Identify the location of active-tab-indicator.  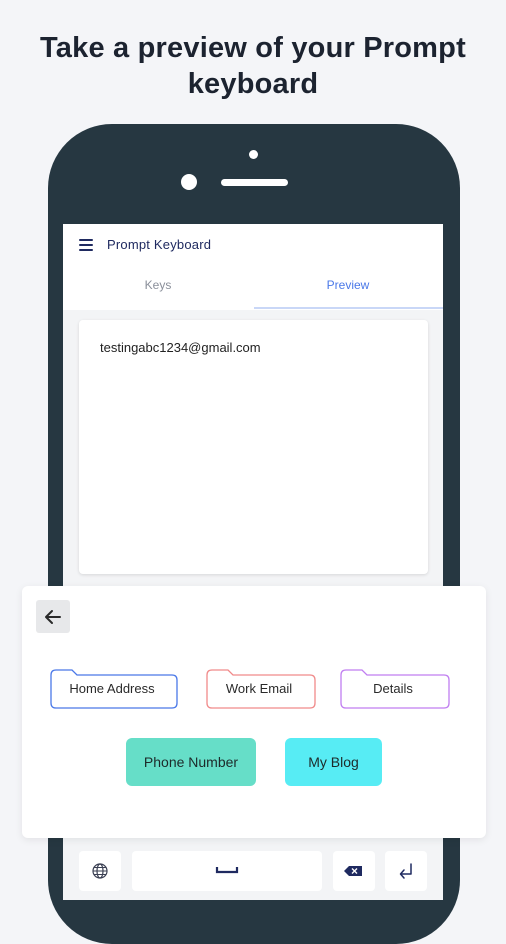
(348, 308).